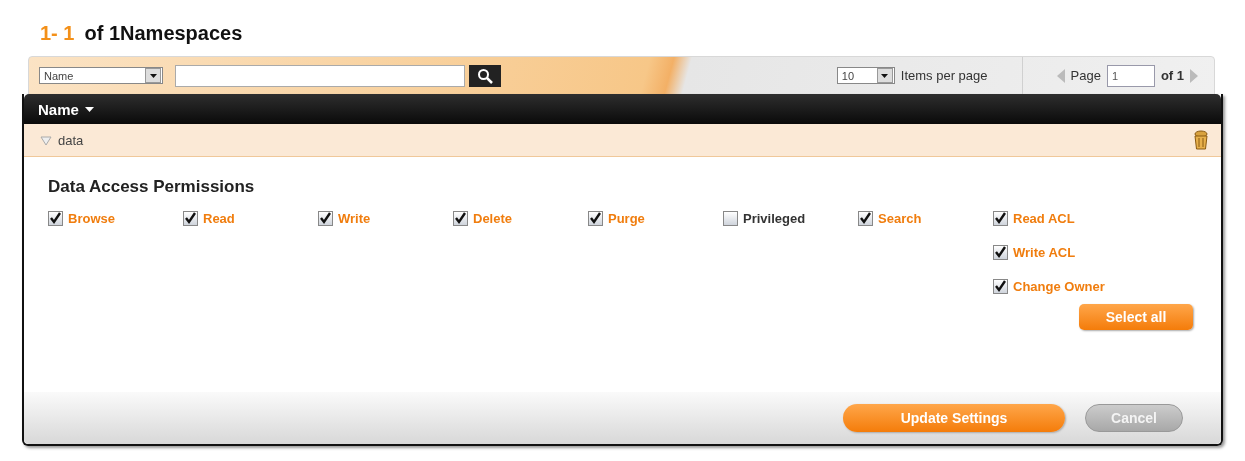  What do you see at coordinates (944, 75) in the screenshot?
I see `per-page-label: Items per page` at bounding box center [944, 75].